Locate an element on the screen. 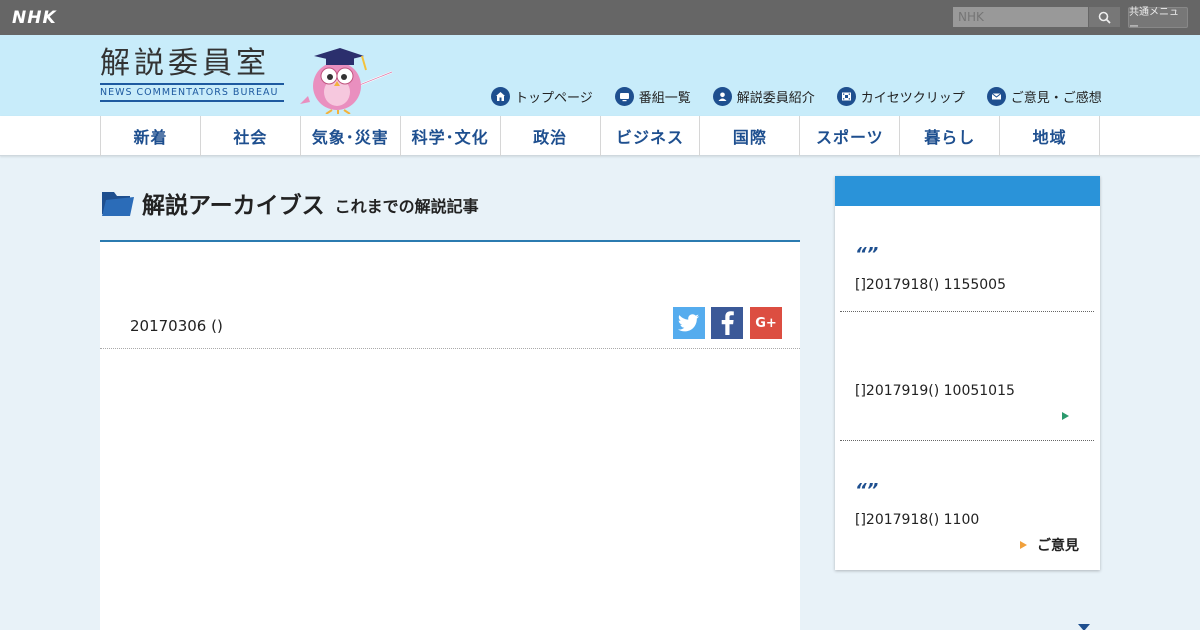  google-plus-share-button: G+ is located at coordinates (766, 323).